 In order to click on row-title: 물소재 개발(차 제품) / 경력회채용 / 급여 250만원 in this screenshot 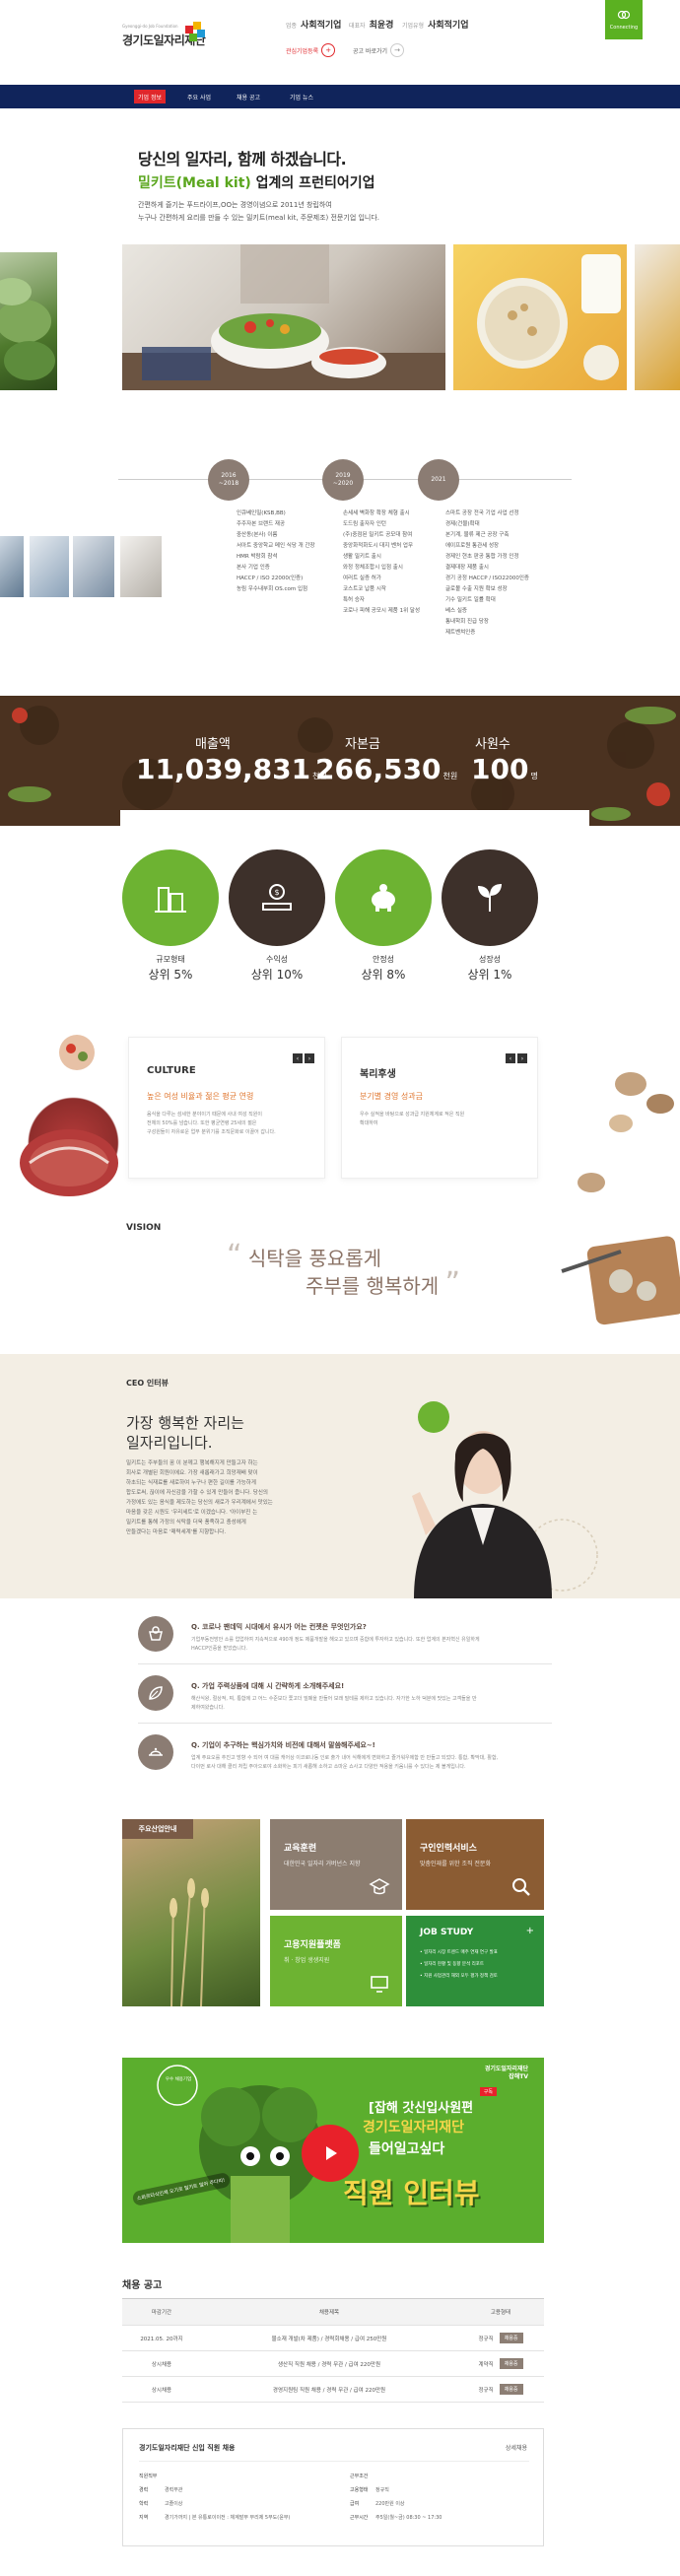, I will do `click(329, 2338)`.